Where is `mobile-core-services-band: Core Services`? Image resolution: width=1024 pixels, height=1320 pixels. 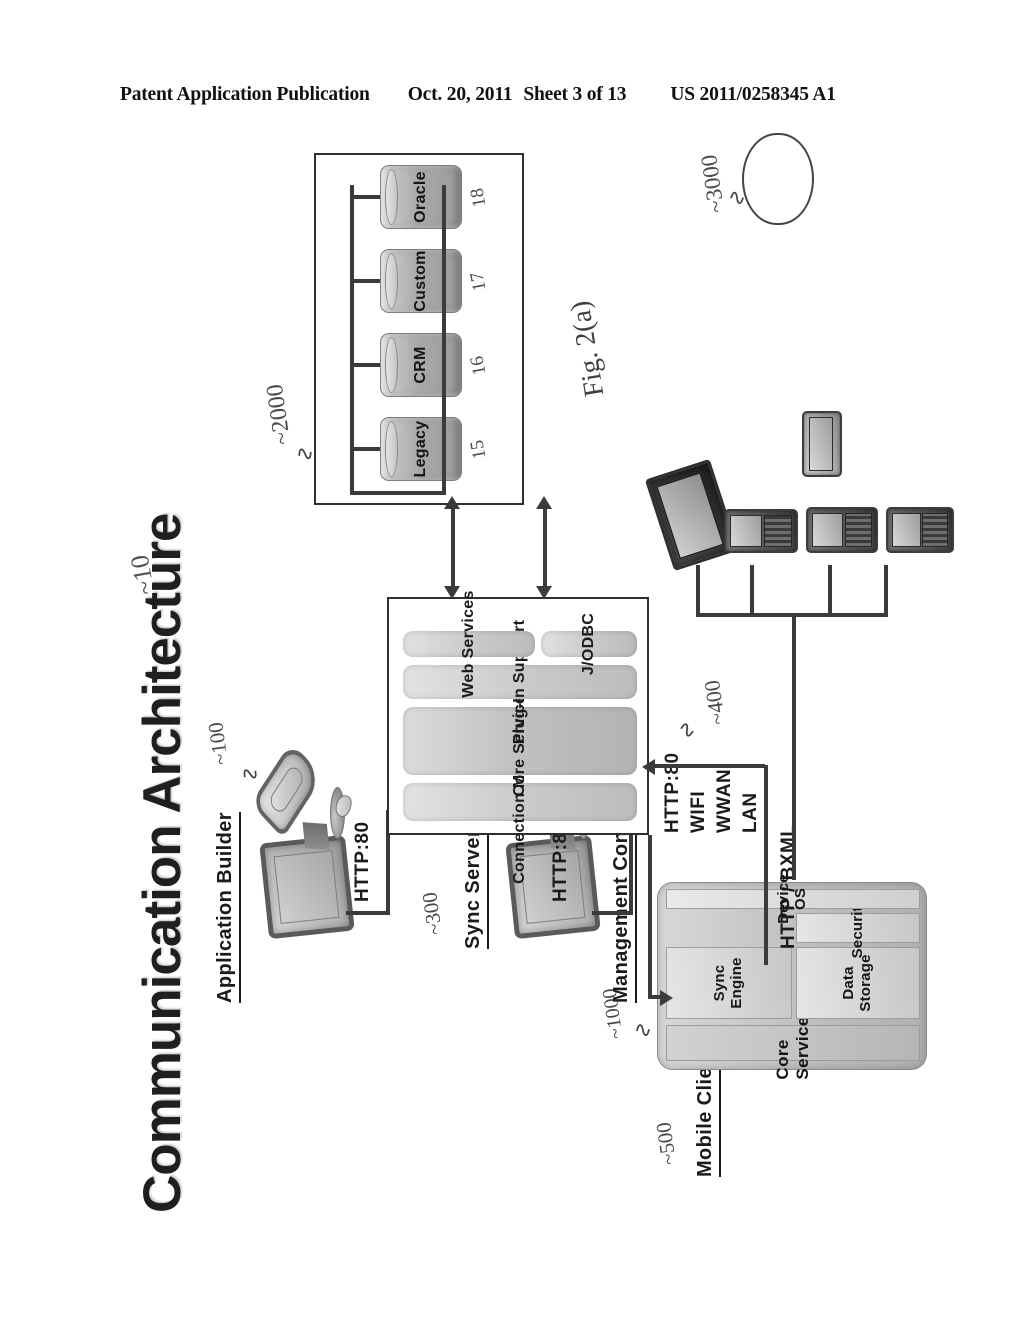 mobile-core-services-band: Core Services is located at coordinates (793, 1043).